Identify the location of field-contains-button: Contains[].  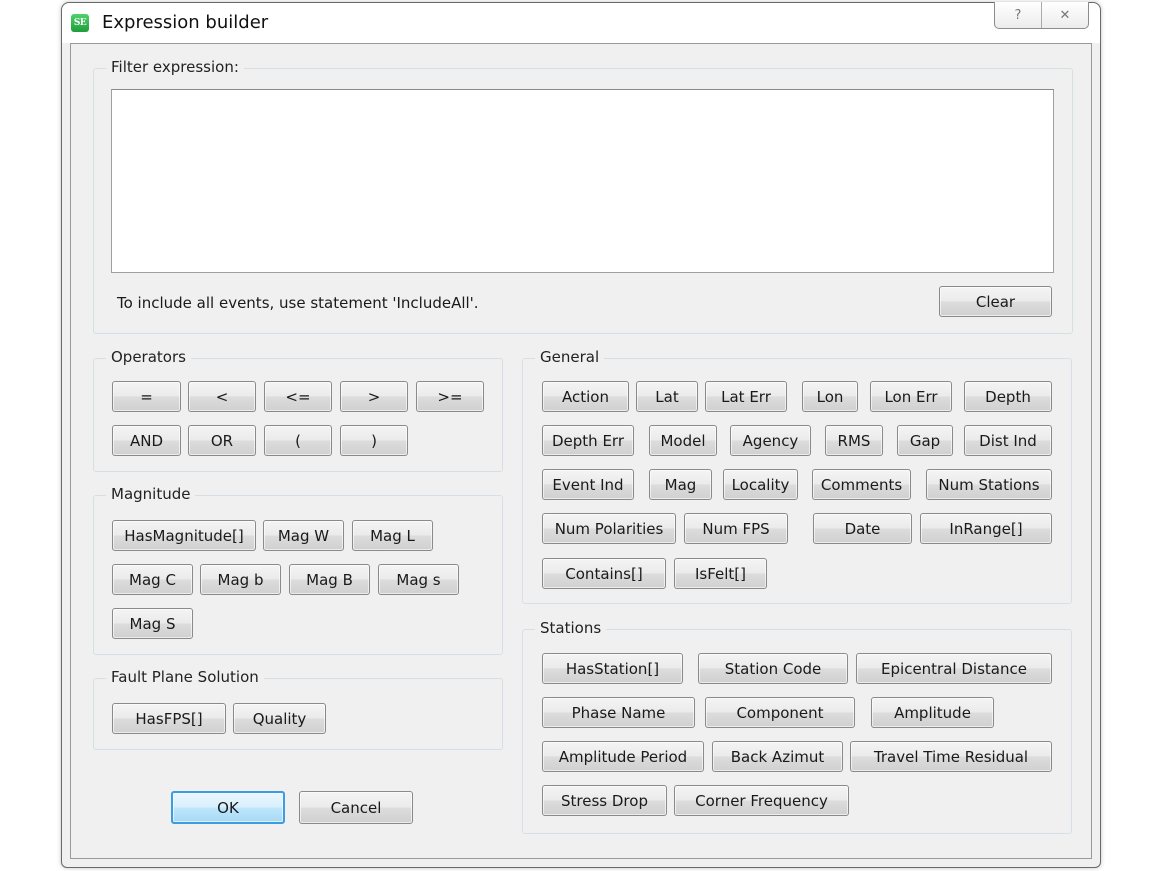
(604, 573).